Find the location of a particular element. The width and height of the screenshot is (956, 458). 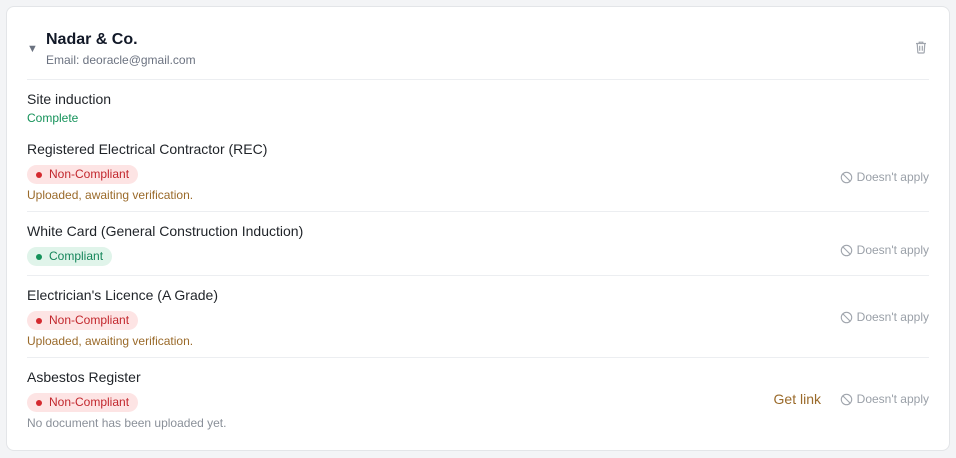

status-badge: Compliant is located at coordinates (70, 256).